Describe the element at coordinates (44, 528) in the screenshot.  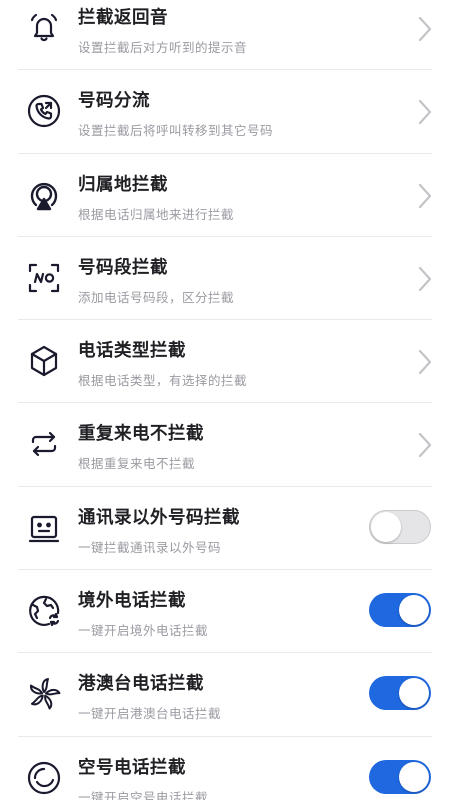
I see `contact-card-icon` at that location.